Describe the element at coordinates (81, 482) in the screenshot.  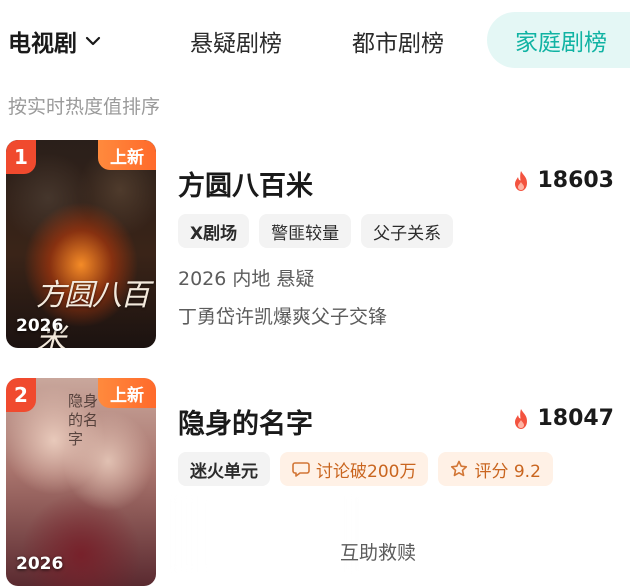
I see `poster-image: 隐身的名字 2 上新 2026` at that location.